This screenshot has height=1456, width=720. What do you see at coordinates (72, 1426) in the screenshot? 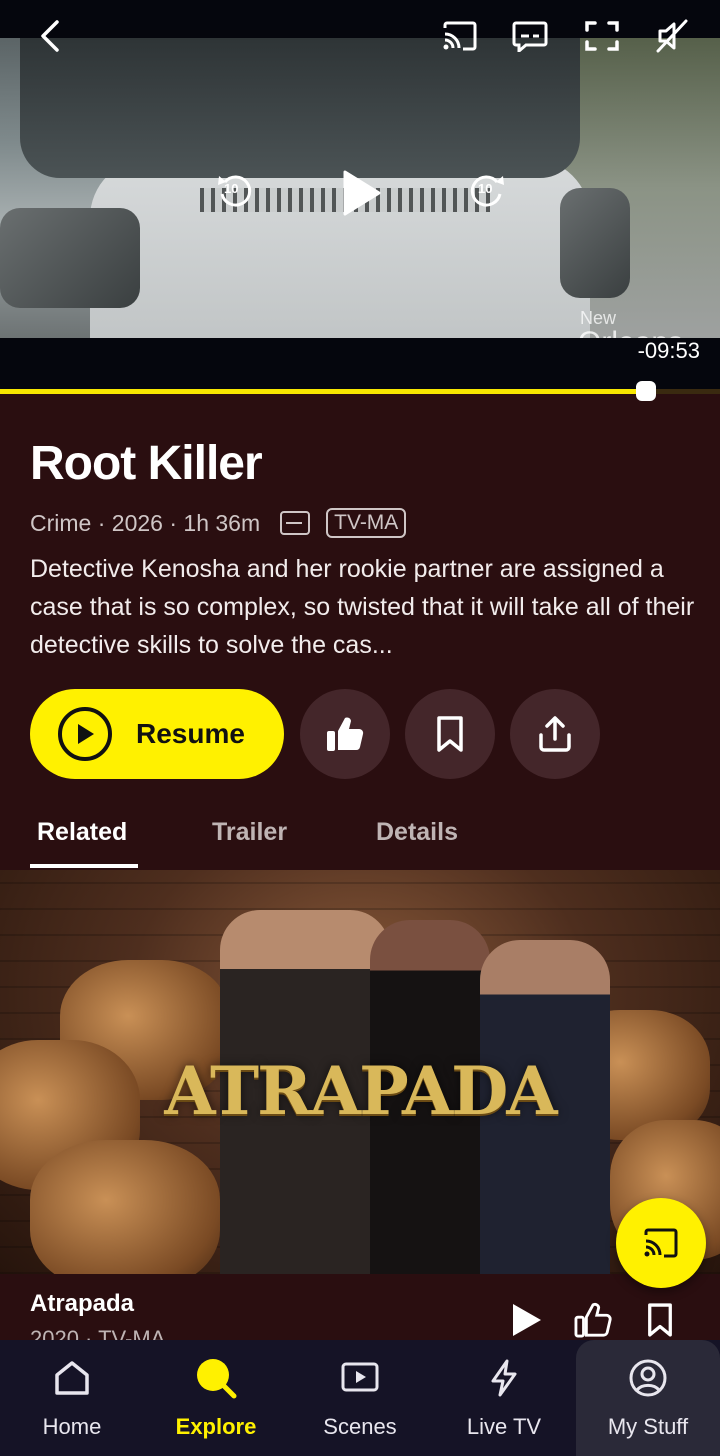
I see `nav-home-label: Home` at bounding box center [72, 1426].